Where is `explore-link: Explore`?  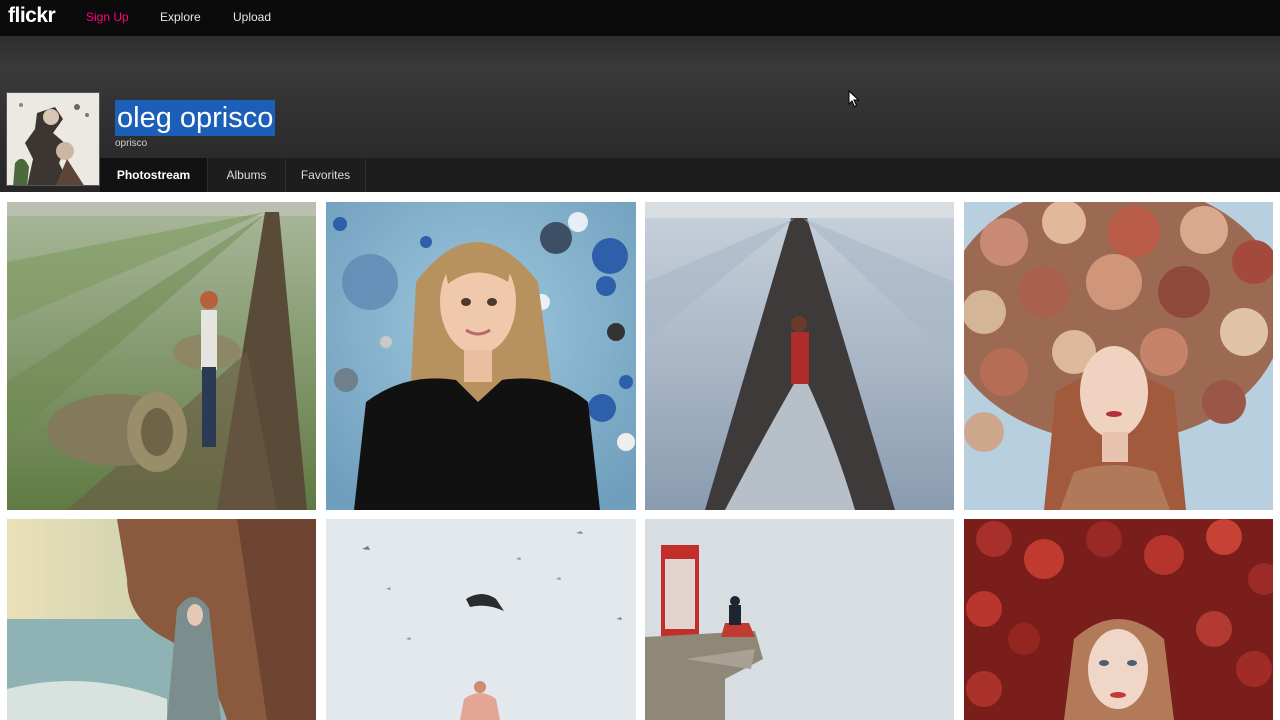 explore-link: Explore is located at coordinates (180, 17).